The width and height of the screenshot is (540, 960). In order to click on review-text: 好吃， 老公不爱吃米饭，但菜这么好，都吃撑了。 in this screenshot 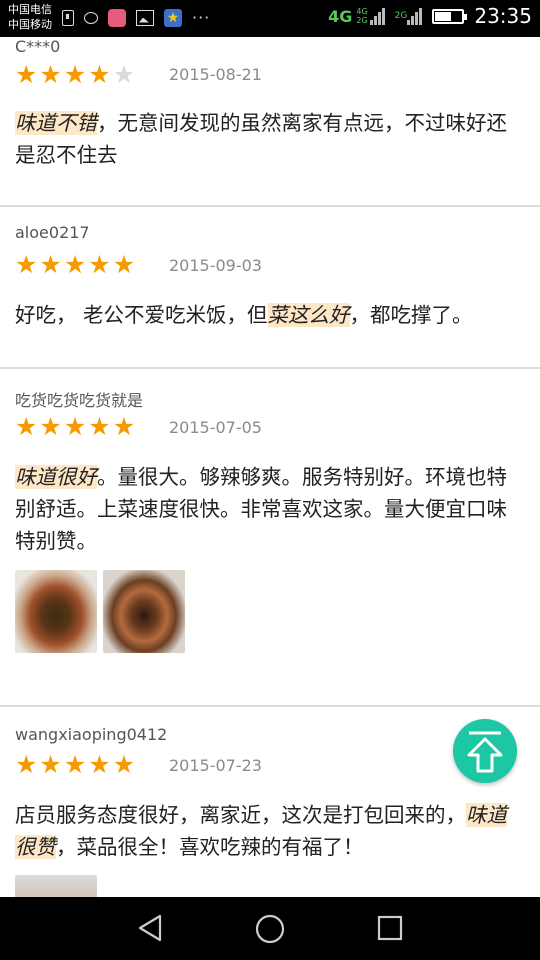, I will do `click(266, 315)`.